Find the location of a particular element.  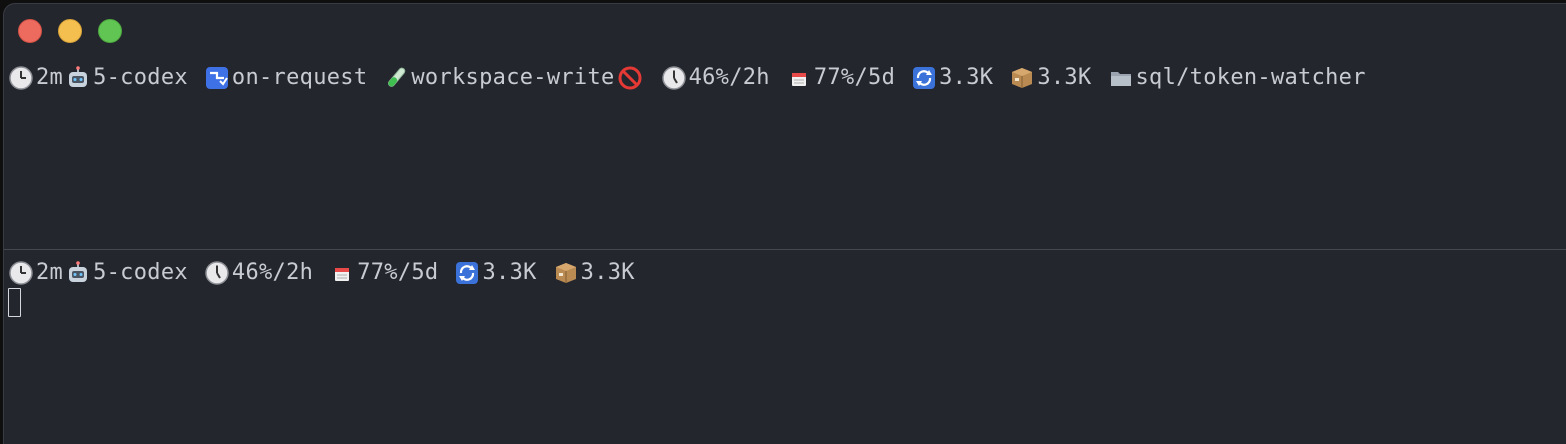

network-segment is located at coordinates (631, 78).